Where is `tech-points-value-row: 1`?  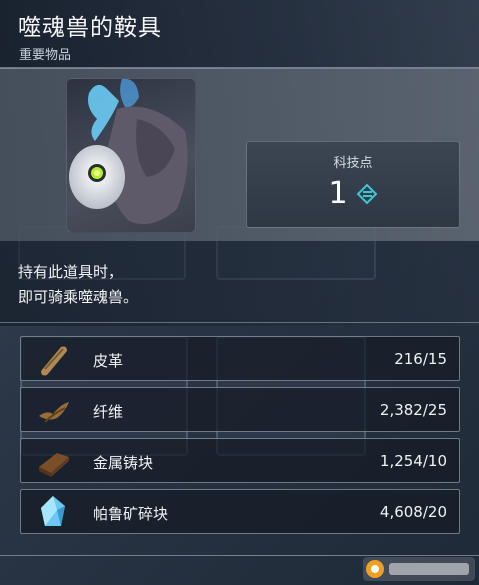 tech-points-value-row: 1 is located at coordinates (353, 193).